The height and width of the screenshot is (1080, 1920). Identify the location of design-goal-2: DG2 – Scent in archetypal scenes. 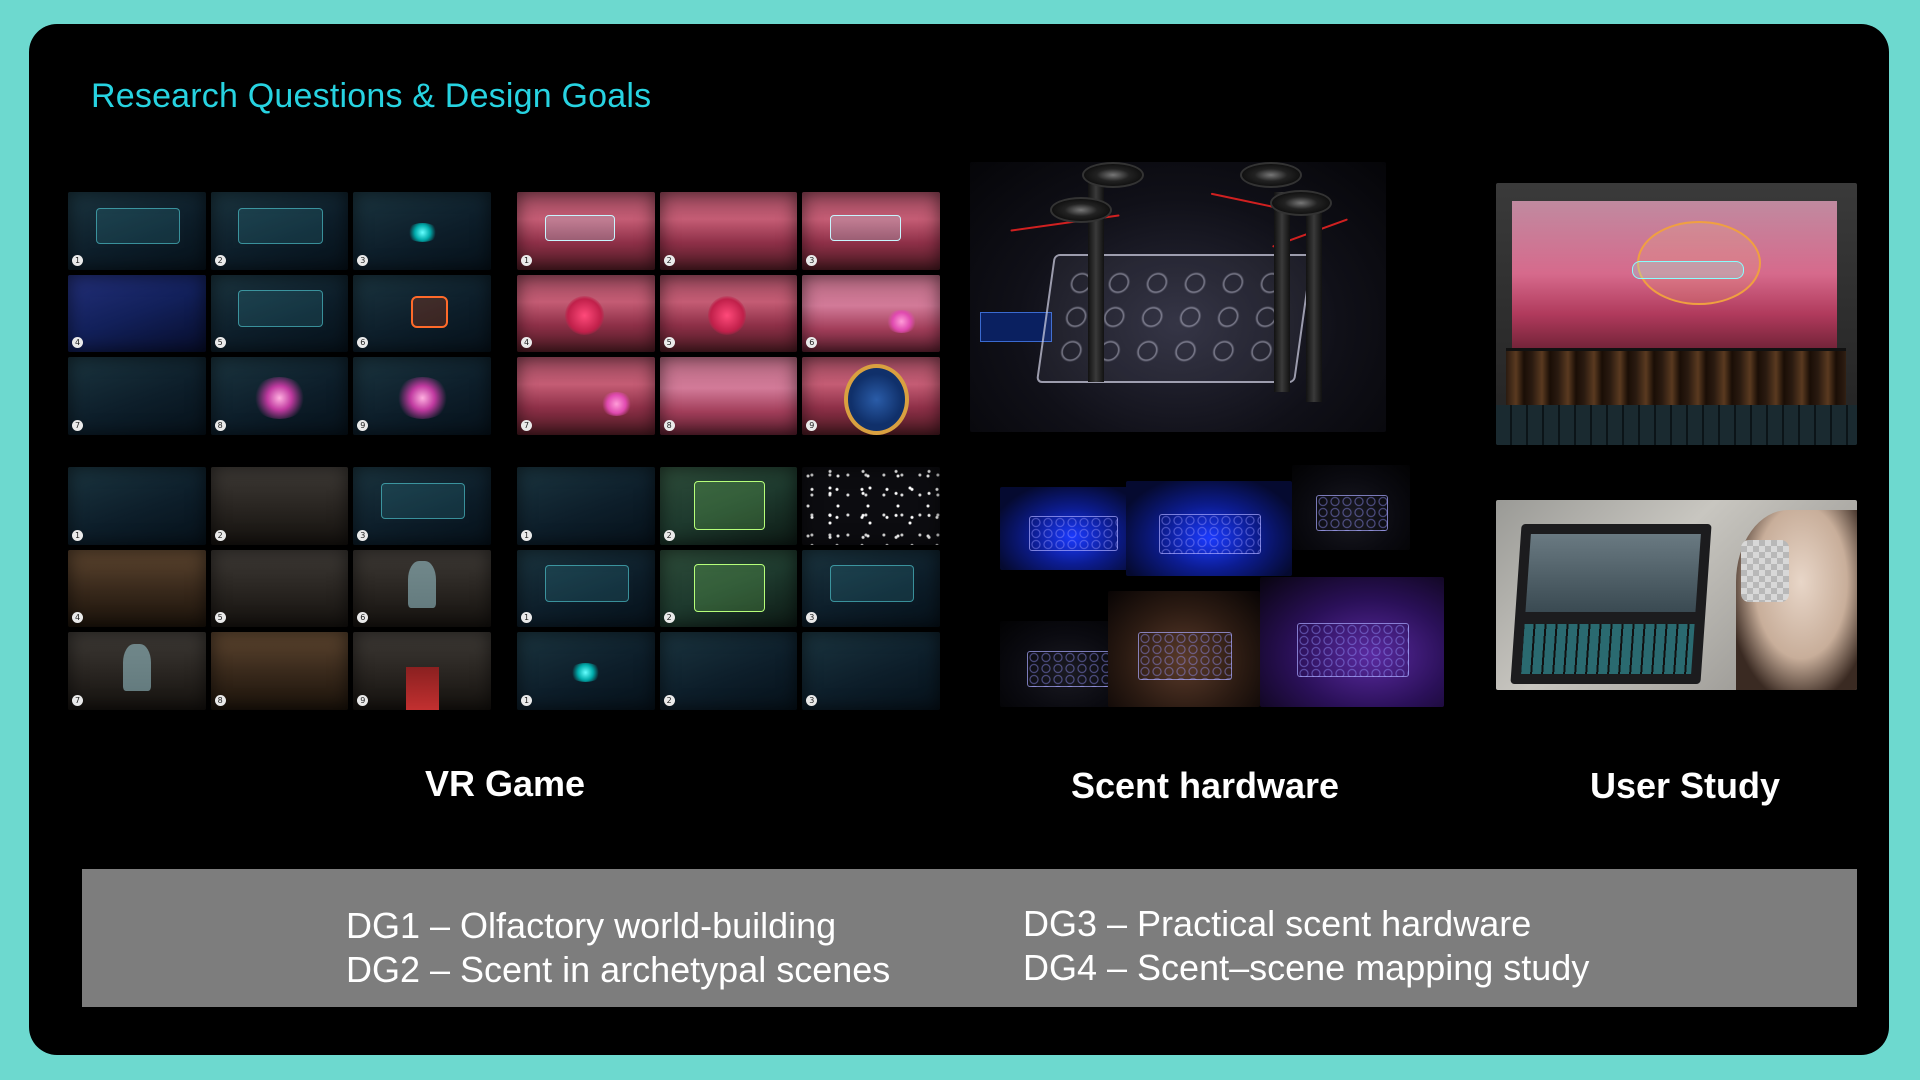
(618, 969).